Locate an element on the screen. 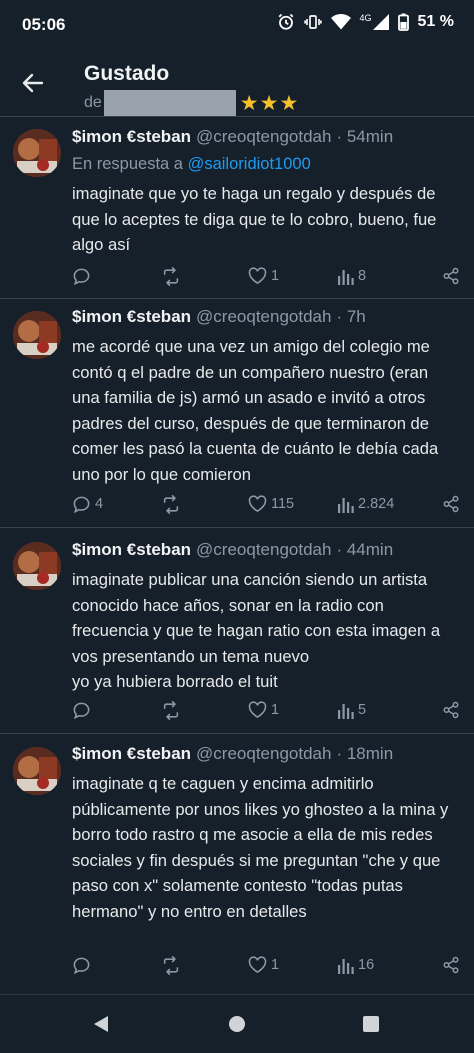  tweet-header: $imon €steban @creoqtengotdah · 54min is located at coordinates (265, 139).